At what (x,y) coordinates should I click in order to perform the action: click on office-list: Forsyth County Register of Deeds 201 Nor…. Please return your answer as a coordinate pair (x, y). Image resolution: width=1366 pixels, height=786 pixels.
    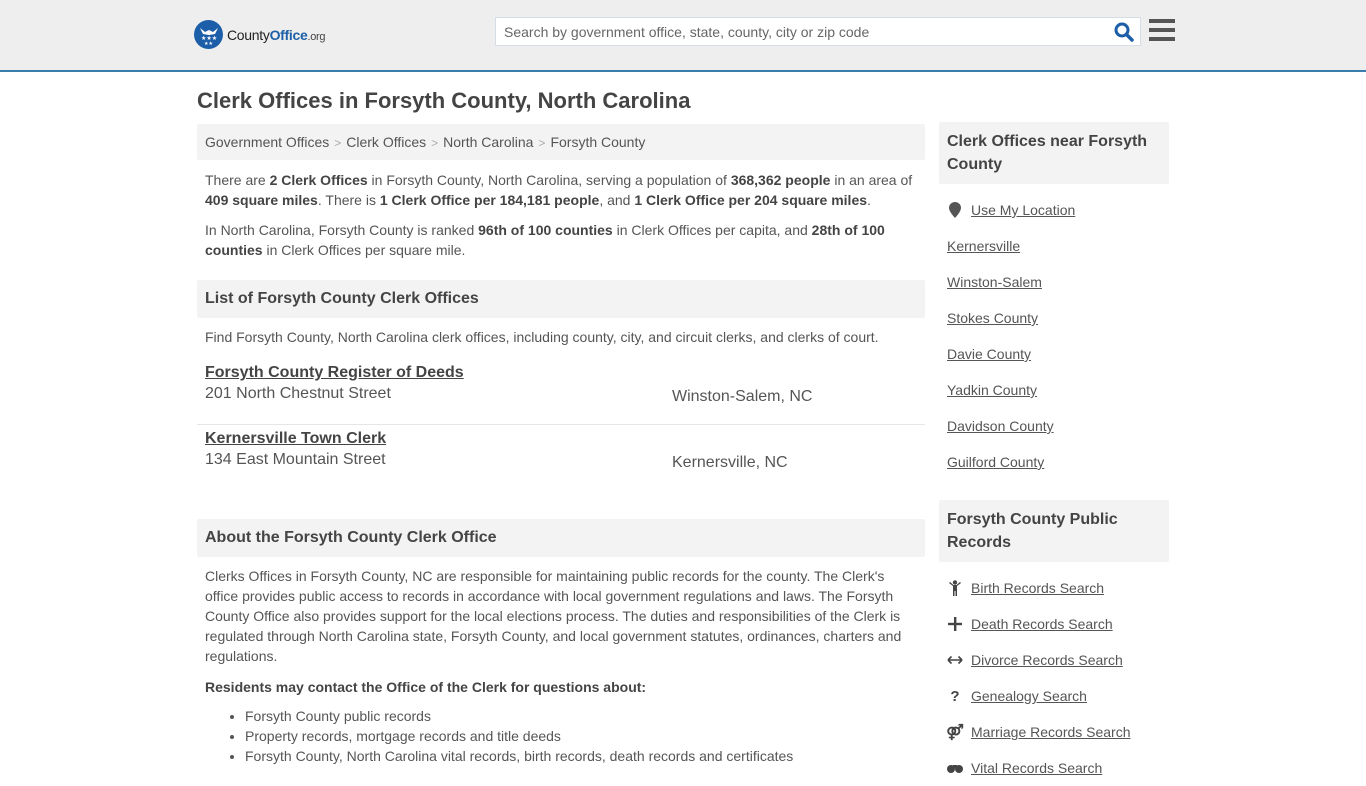
    Looking at the image, I should click on (561, 424).